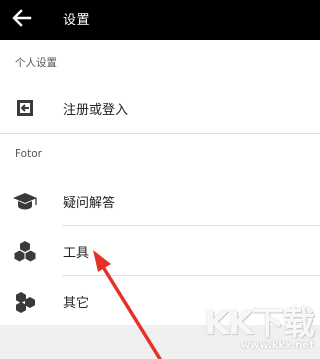  What do you see at coordinates (25, 251) in the screenshot?
I see `cubes-icon` at bounding box center [25, 251].